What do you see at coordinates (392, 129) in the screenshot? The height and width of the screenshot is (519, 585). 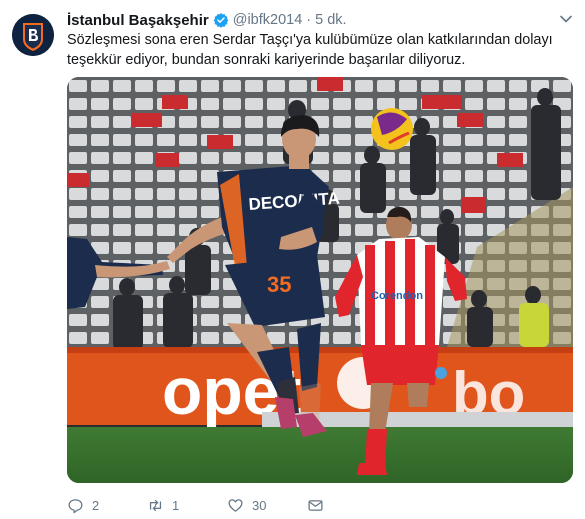 I see `football-ball` at bounding box center [392, 129].